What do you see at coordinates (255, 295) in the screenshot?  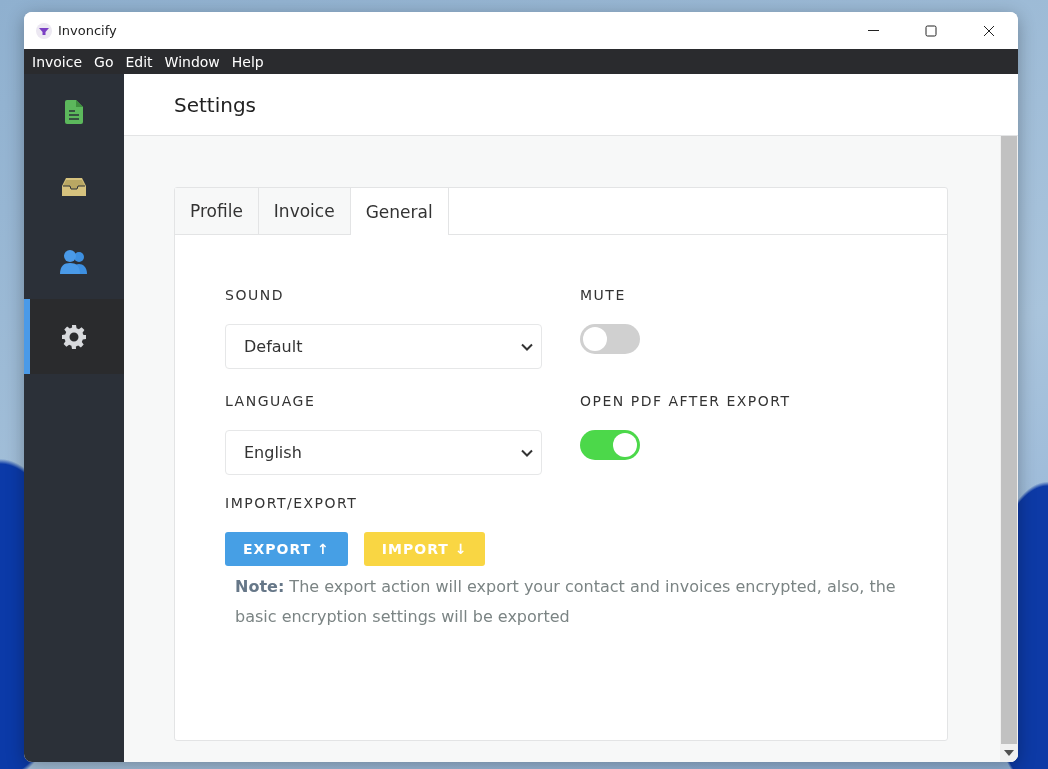 I see `setting-label: SOUND` at bounding box center [255, 295].